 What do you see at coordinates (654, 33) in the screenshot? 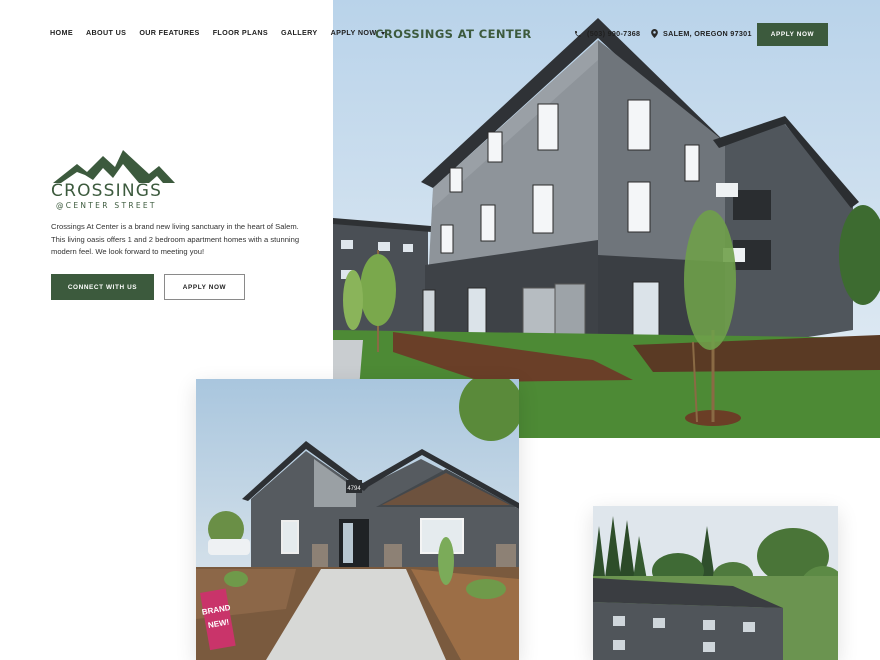
I see `map-pin-icon` at bounding box center [654, 33].